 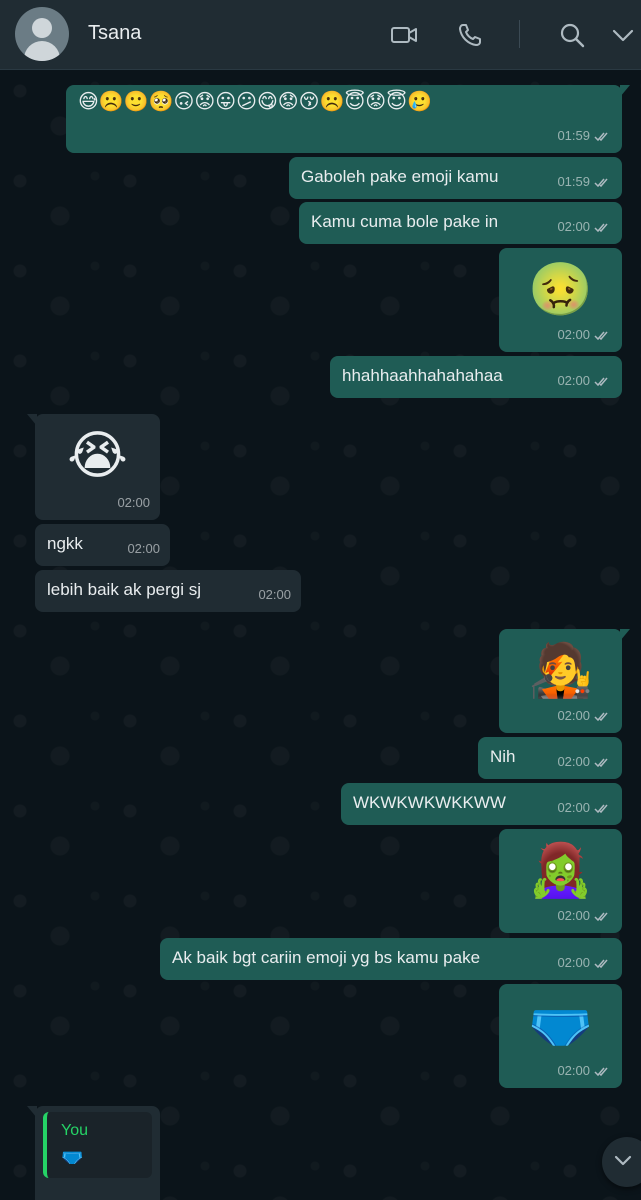 I want to click on emoji-row: 😅☹️🙂🥺🙃😟😛😕😋😟😚☹️😇😟😇🥲, so click(x=255, y=102).